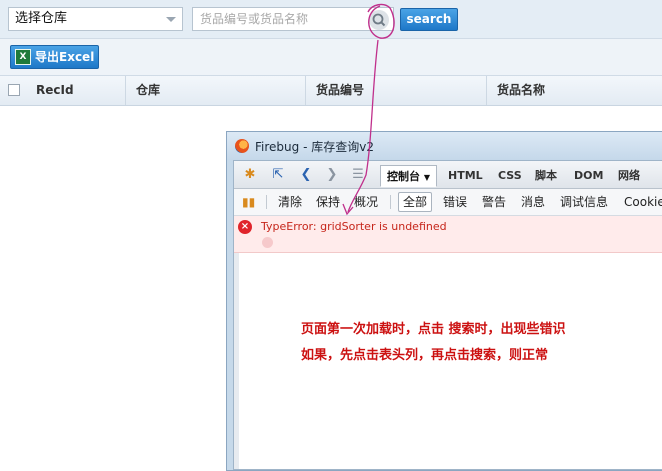 The height and width of the screenshot is (471, 662). What do you see at coordinates (433, 329) in the screenshot?
I see `annotation-line-1: 页面第一次加载时，点击 搜索时，出现些错识` at bounding box center [433, 329].